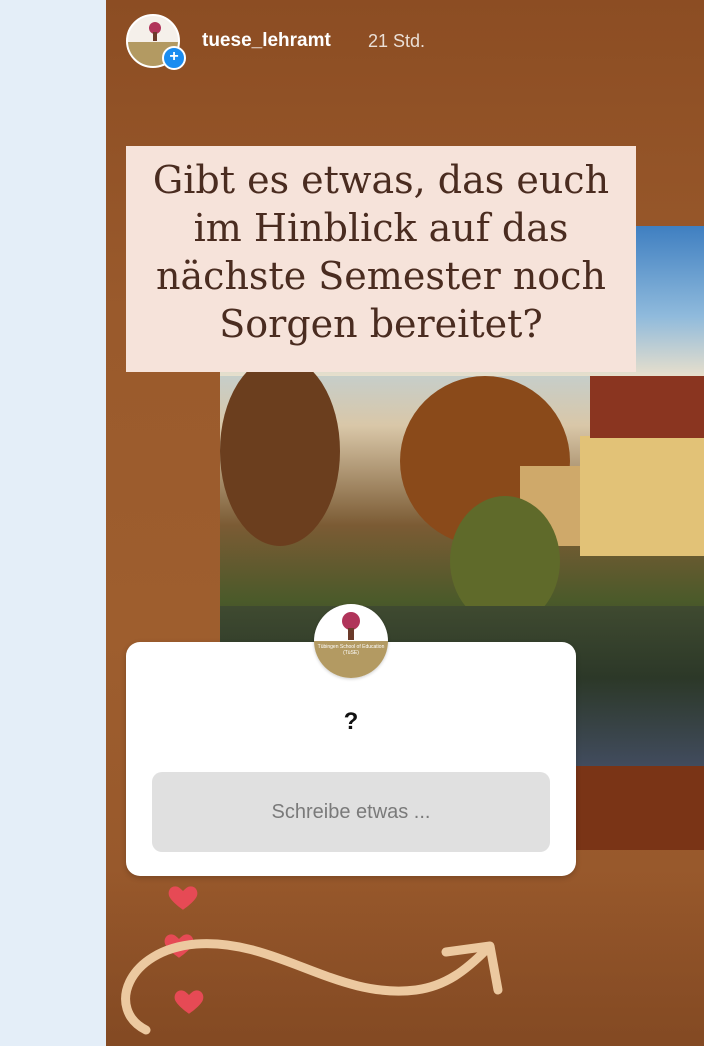 The width and height of the screenshot is (704, 1046). Describe the element at coordinates (351, 721) in the screenshot. I see `sticker-question-mark: ?` at that location.